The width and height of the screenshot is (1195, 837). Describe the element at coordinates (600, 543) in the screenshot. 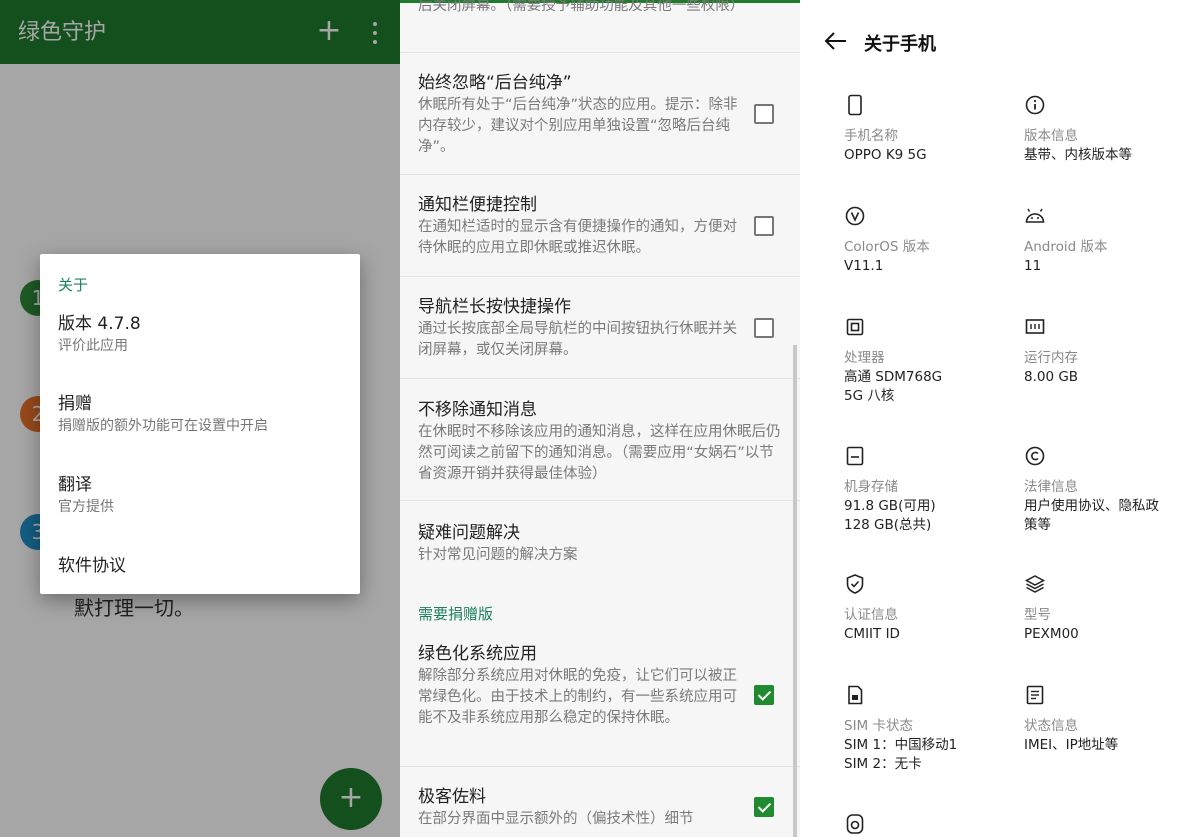

I see `setting-item-troubleshoot: 疑难问题解决 针对常见问题的解决方案` at that location.